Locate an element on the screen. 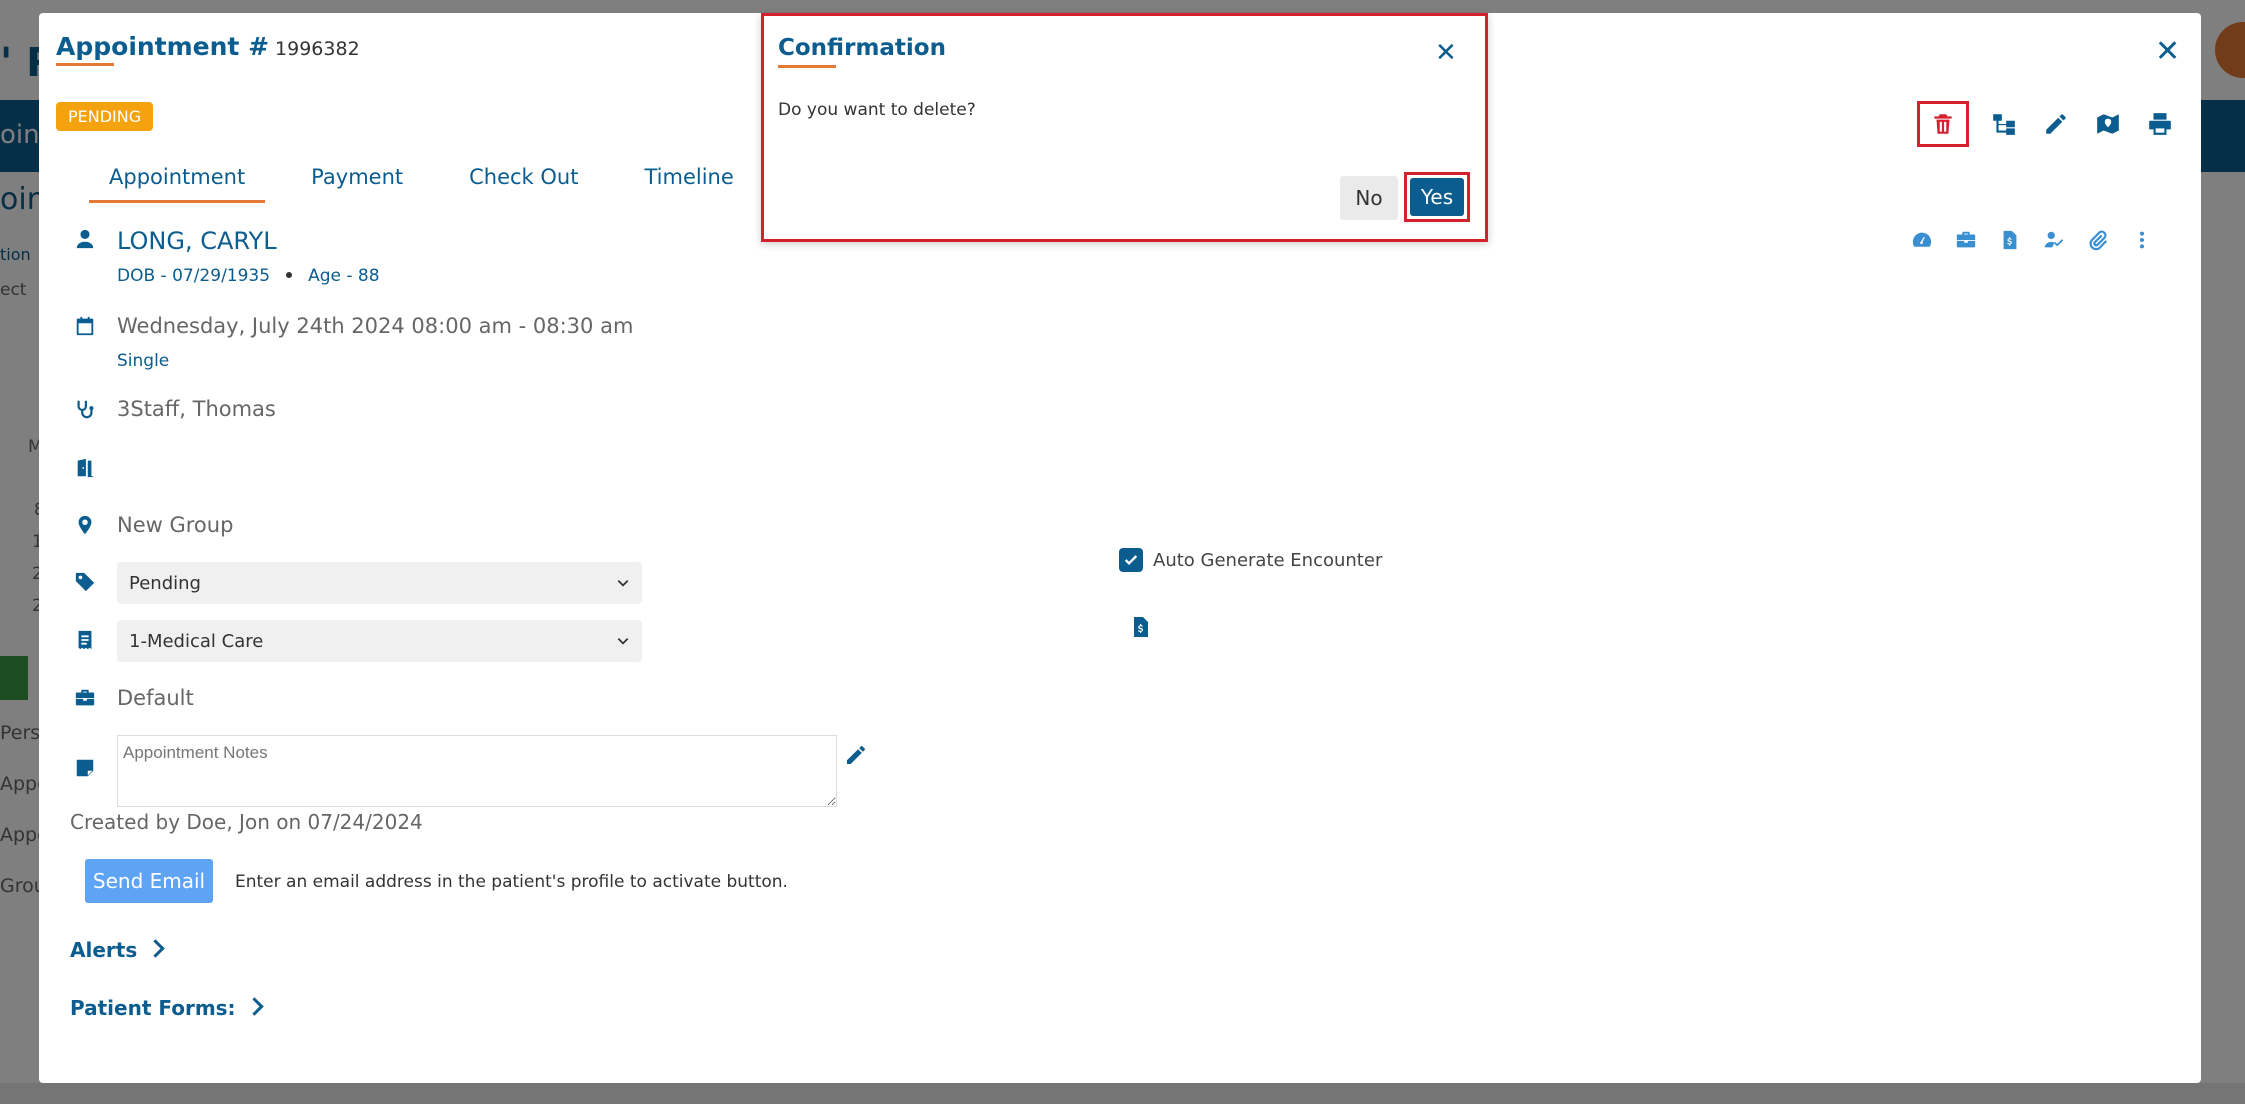 This screenshot has width=2245, height=1104. user-icon is located at coordinates (85, 239).